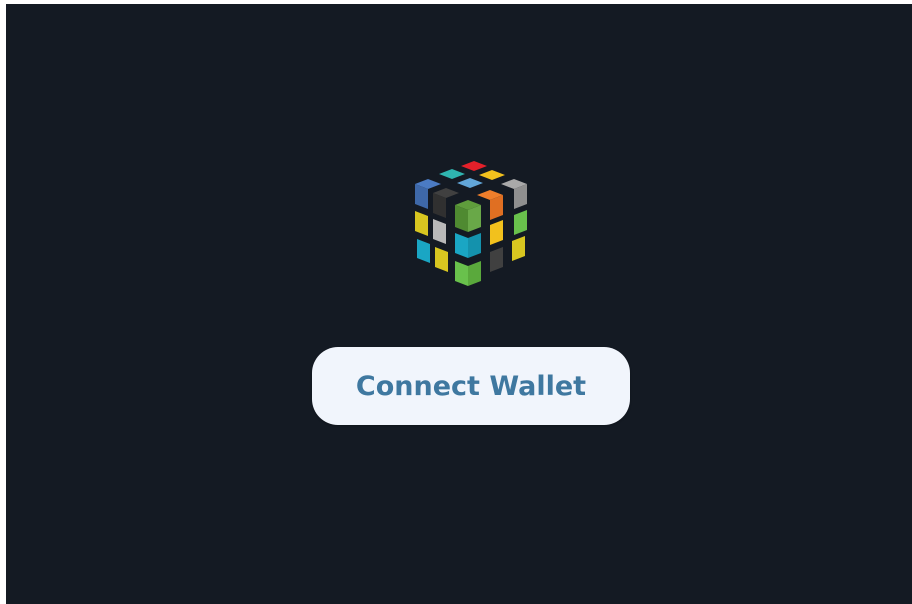  Describe the element at coordinates (471, 185) in the screenshot. I see `cube-top-layer` at that location.